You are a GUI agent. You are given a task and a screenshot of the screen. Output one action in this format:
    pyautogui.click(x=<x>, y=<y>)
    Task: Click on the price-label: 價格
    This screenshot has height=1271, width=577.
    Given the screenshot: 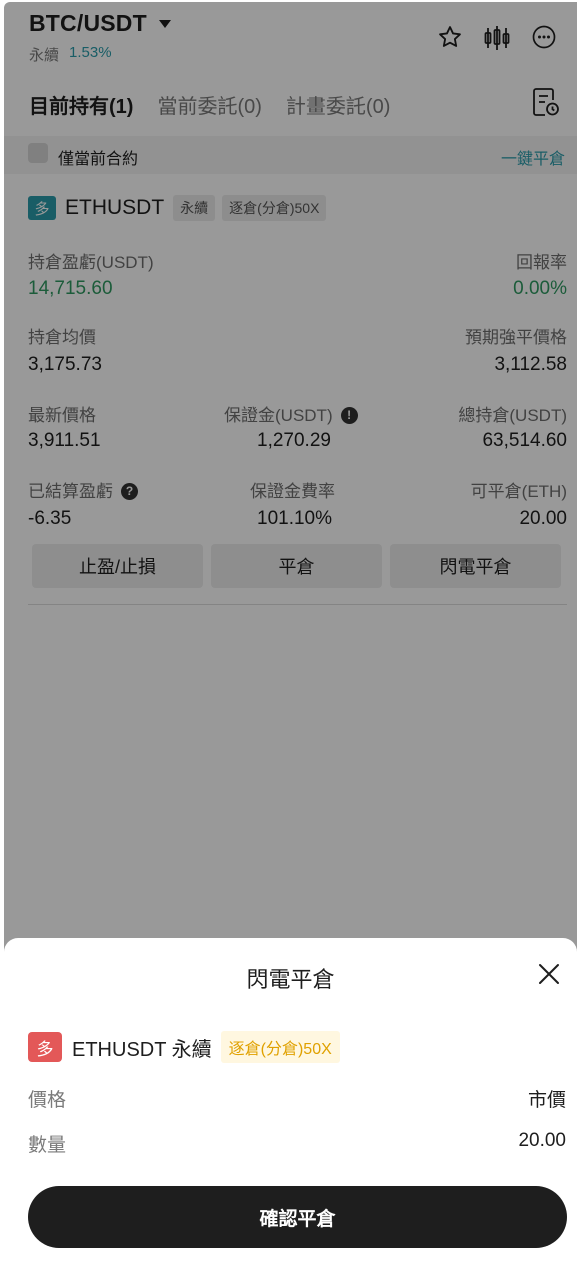 What is the action you would take?
    pyautogui.click(x=47, y=1100)
    